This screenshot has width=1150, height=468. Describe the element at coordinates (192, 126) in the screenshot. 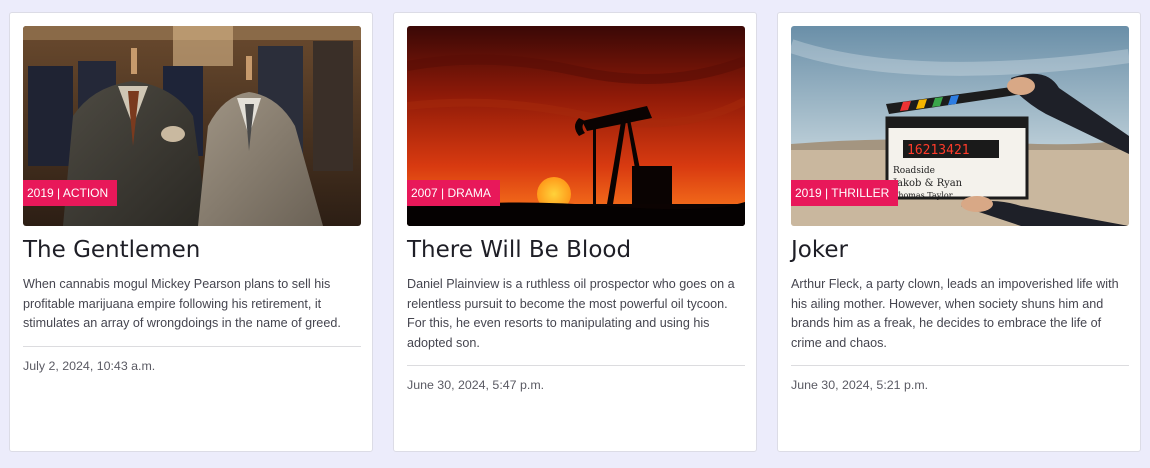

I see `movie-poster-link: 2019 | ACTION` at that location.